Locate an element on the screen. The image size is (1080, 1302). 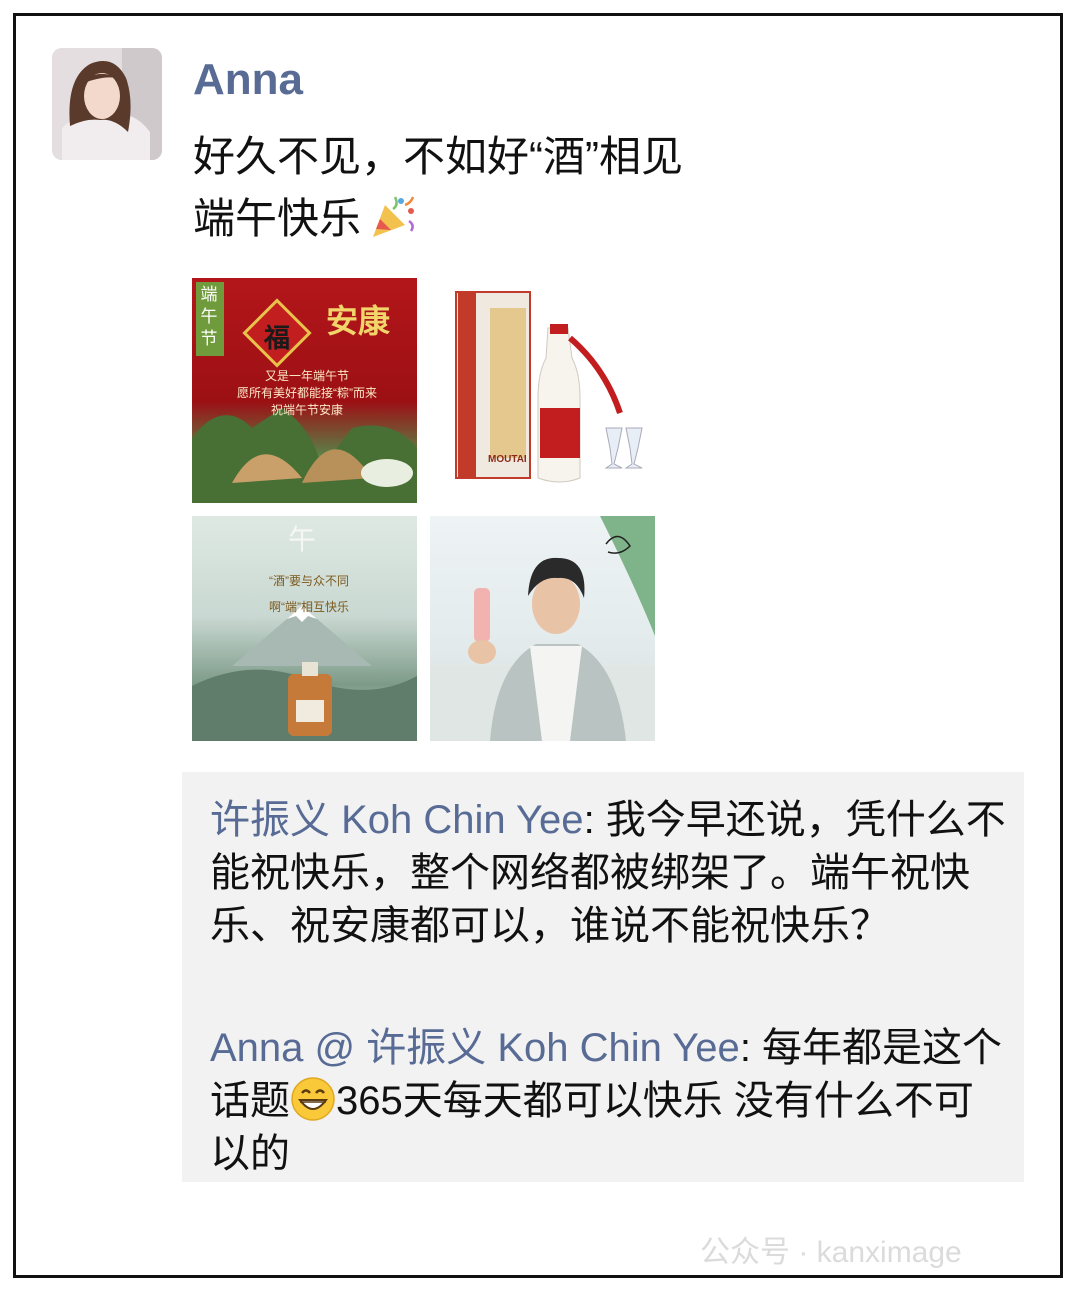
tile3-text-line: 啊“端”相互快乐 is located at coordinates (309, 607).